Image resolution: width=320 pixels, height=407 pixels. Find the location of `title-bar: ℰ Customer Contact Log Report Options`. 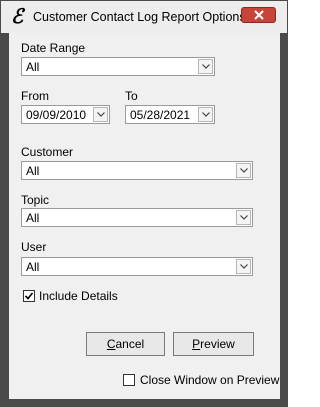

title-bar: ℰ Customer Contact Log Report Options is located at coordinates (144, 17).